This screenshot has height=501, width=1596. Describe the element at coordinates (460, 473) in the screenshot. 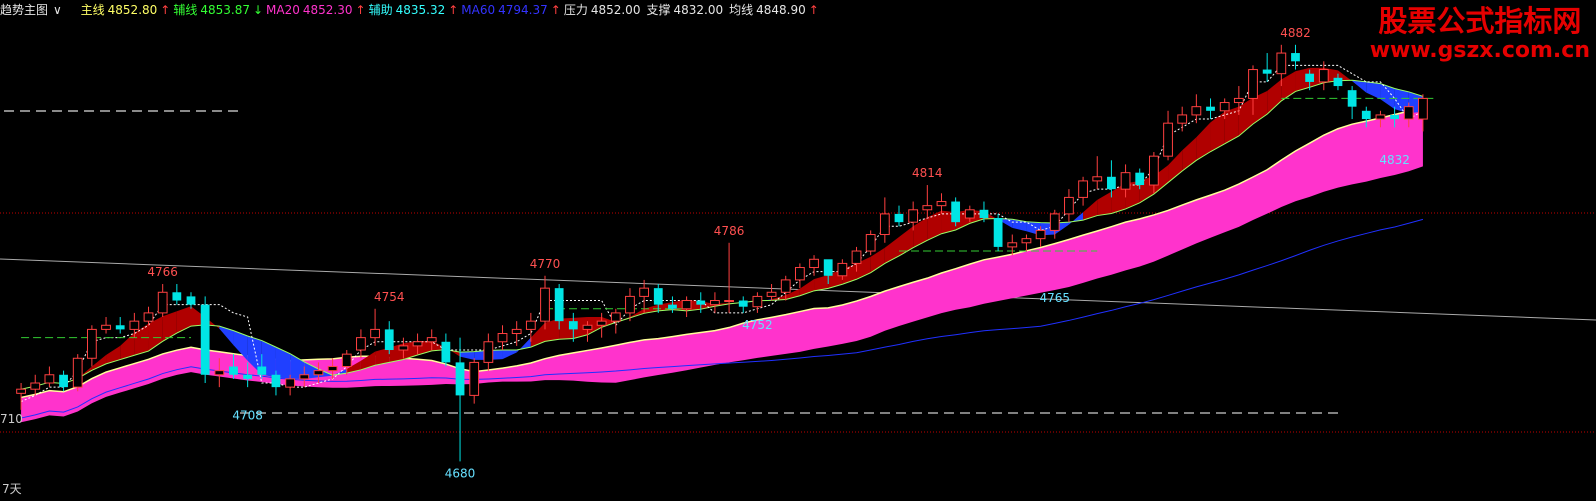

I see `price-annotation: 4680` at that location.